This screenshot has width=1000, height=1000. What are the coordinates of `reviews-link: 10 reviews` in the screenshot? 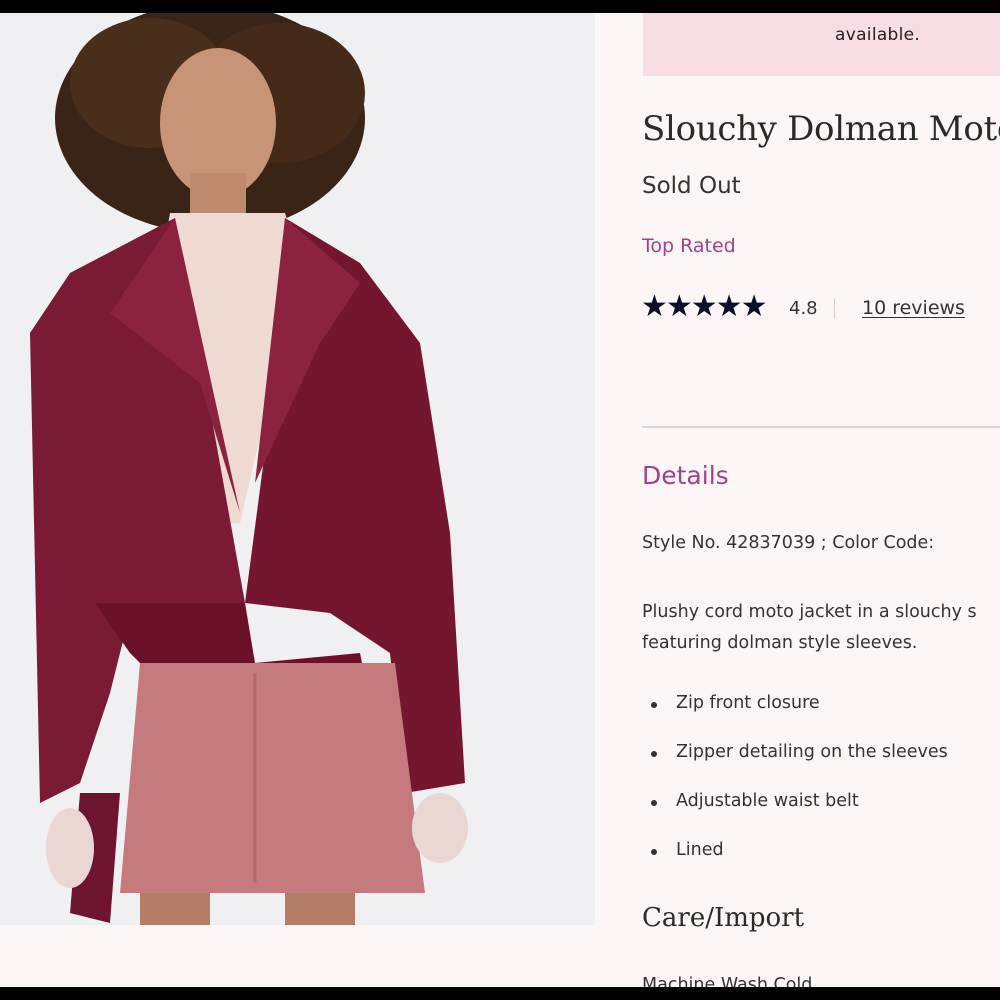 It's located at (913, 308).